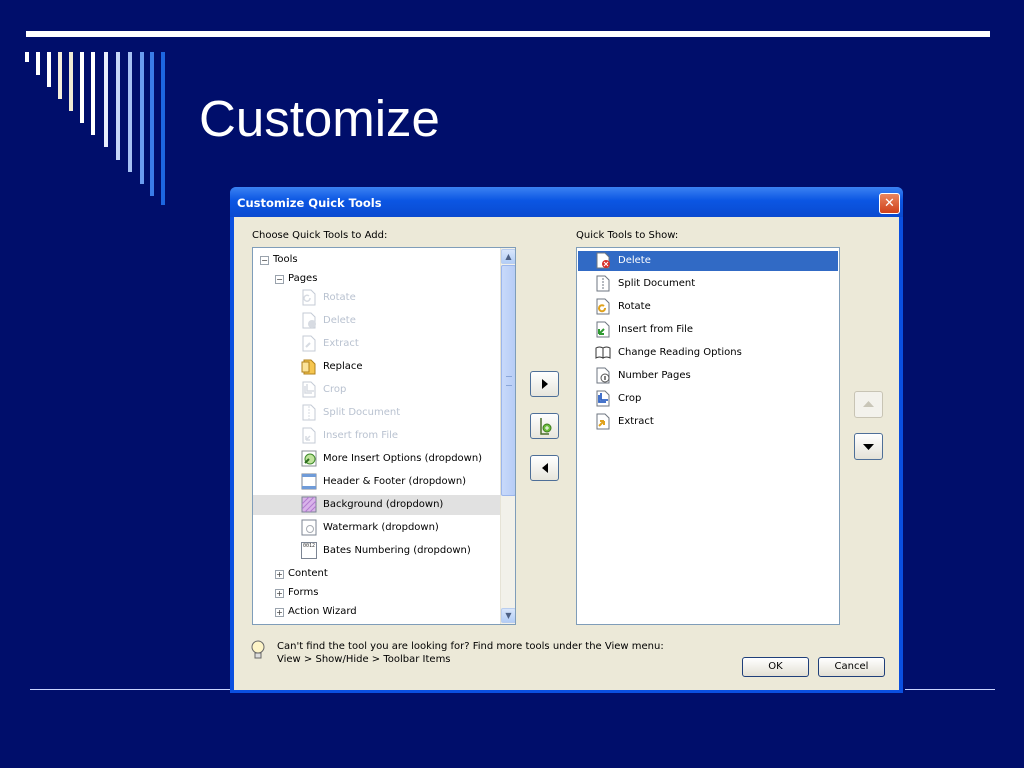  I want to click on tree-item-replace: Replace, so click(376, 367).